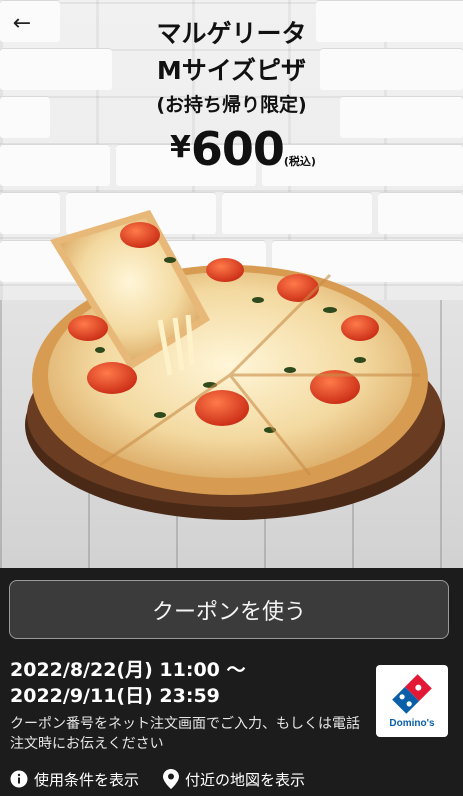 The image size is (463, 796). I want to click on price: ¥600(税込), so click(243, 149).